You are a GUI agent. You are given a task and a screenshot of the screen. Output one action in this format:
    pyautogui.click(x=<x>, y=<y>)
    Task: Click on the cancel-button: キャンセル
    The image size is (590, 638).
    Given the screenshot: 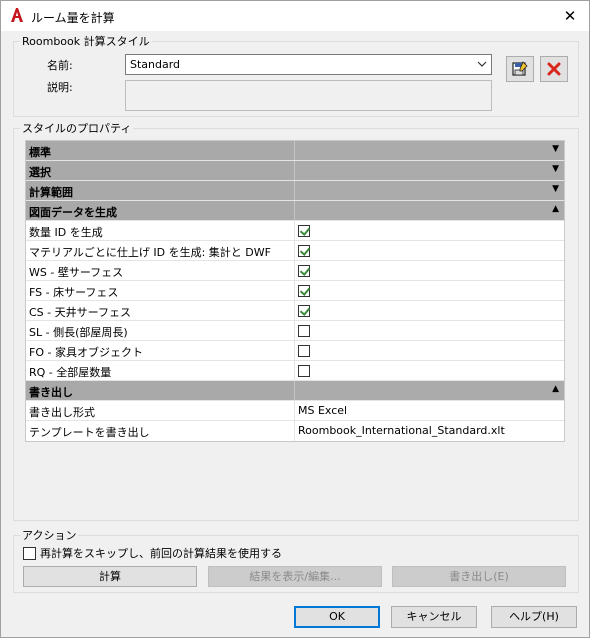 What is the action you would take?
    pyautogui.click(x=434, y=617)
    